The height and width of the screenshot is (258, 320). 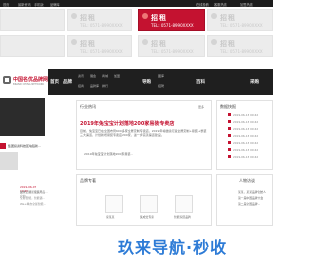 What do you see at coordinates (250, 198) in the screenshot?
I see `people-line: 第一届中国品牌大会` at bounding box center [250, 198].